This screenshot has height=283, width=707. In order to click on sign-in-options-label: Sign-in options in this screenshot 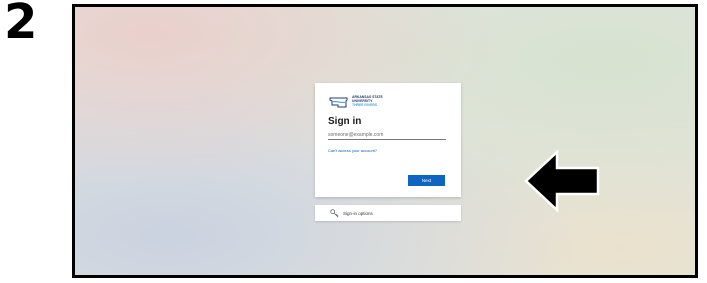, I will do `click(358, 213)`.